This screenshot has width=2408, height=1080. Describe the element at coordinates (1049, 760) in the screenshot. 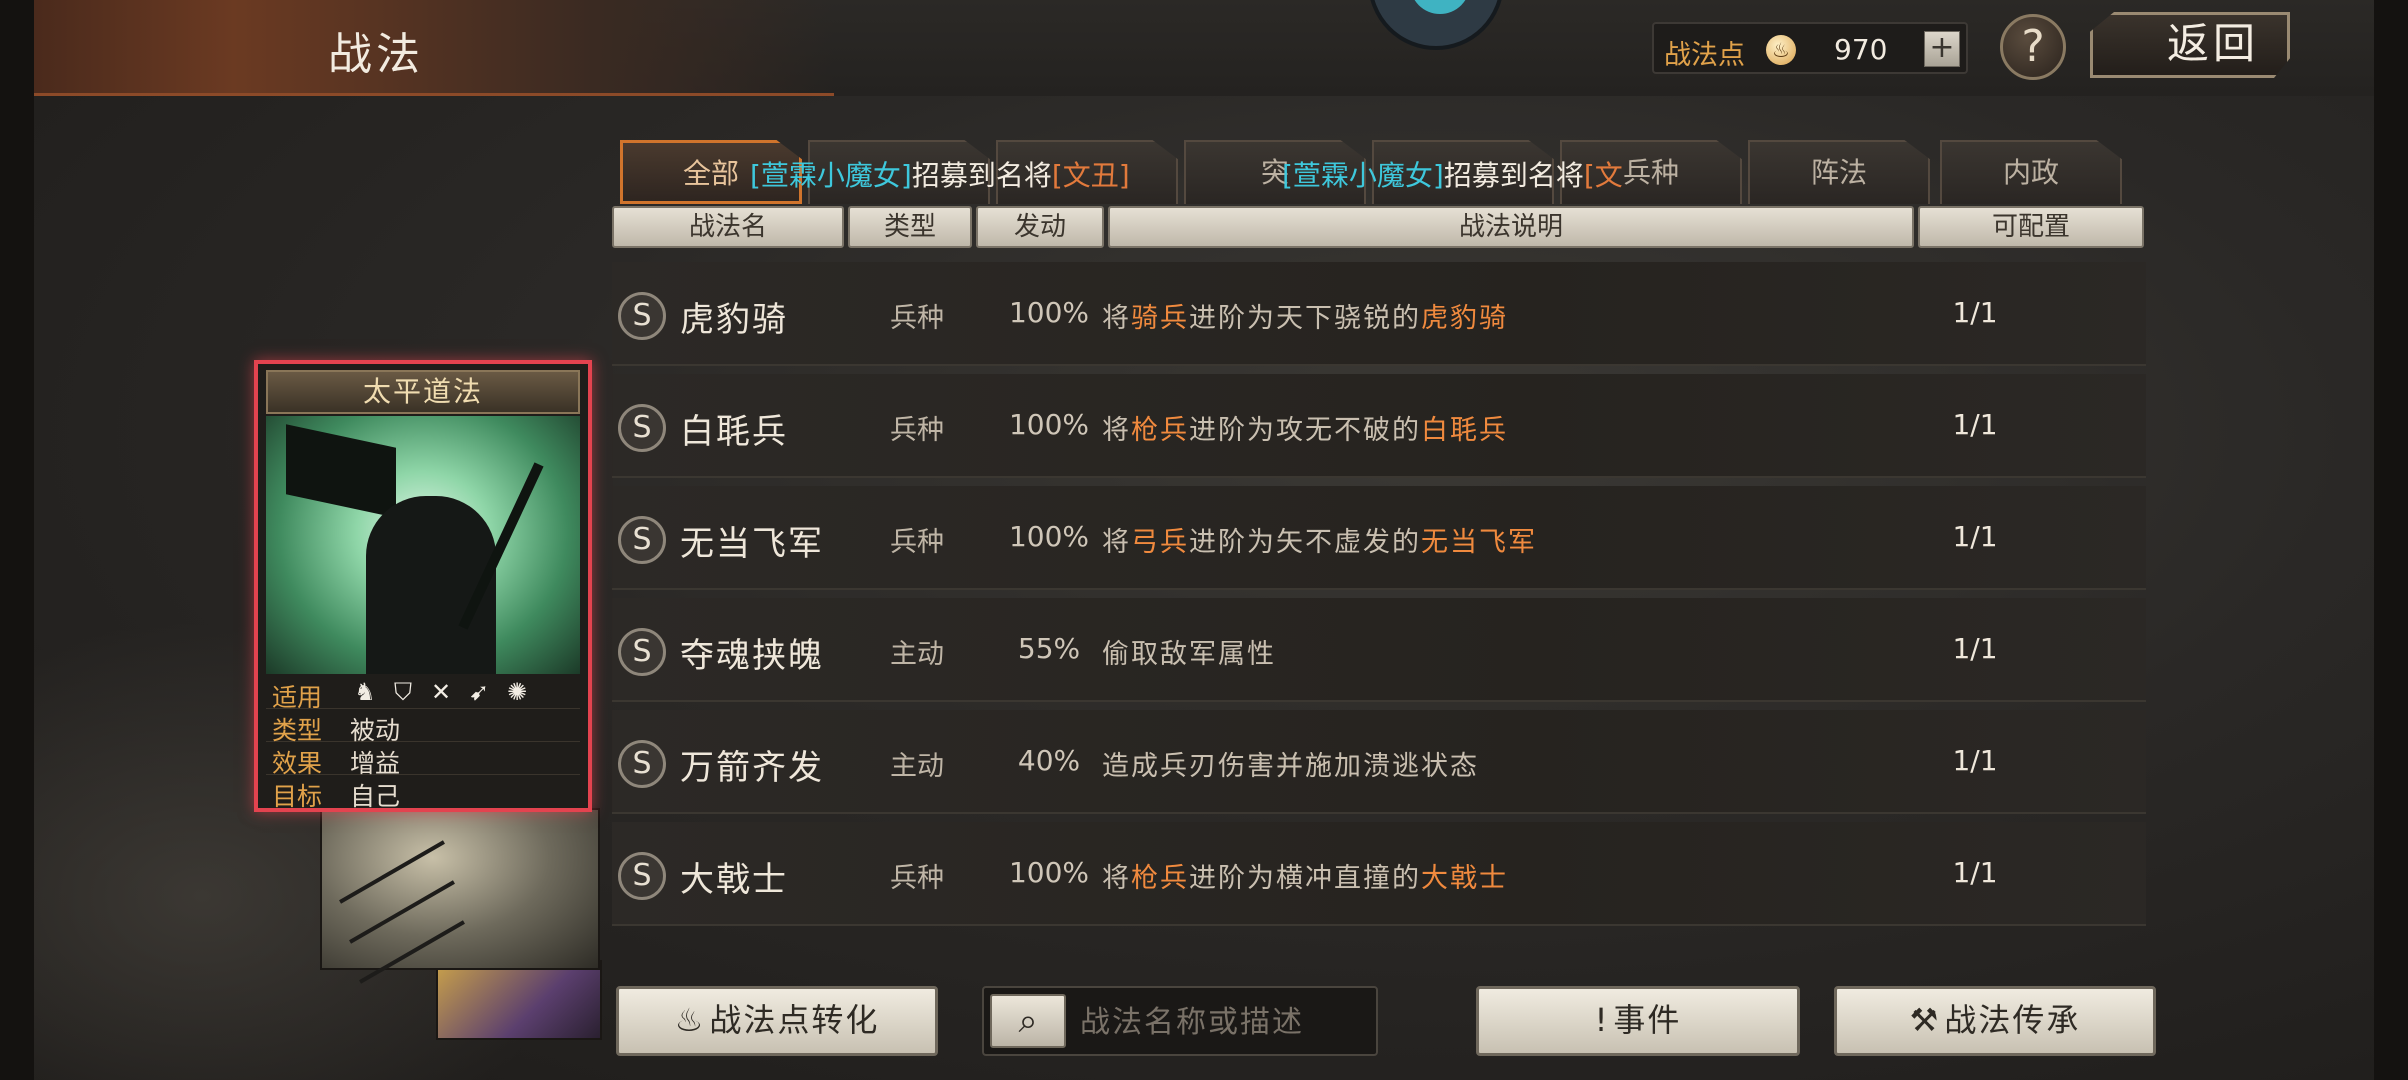

I see `skill-rate: 40%` at that location.